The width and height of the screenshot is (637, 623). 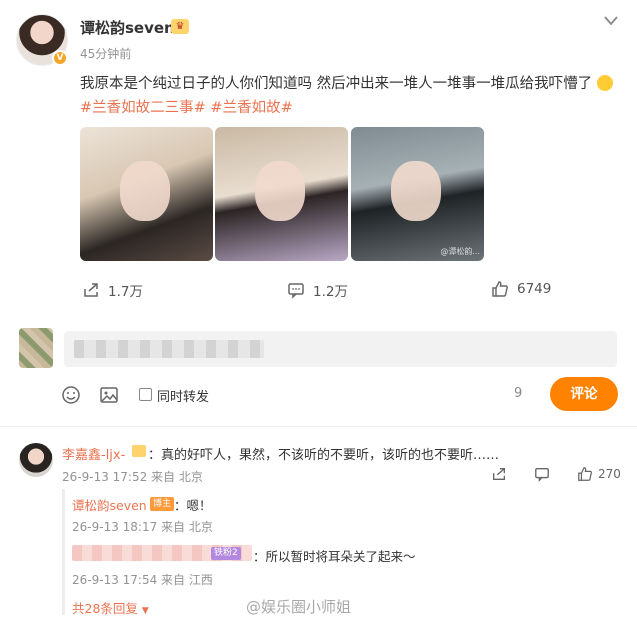 I want to click on comment-like-button: 270, so click(x=599, y=474).